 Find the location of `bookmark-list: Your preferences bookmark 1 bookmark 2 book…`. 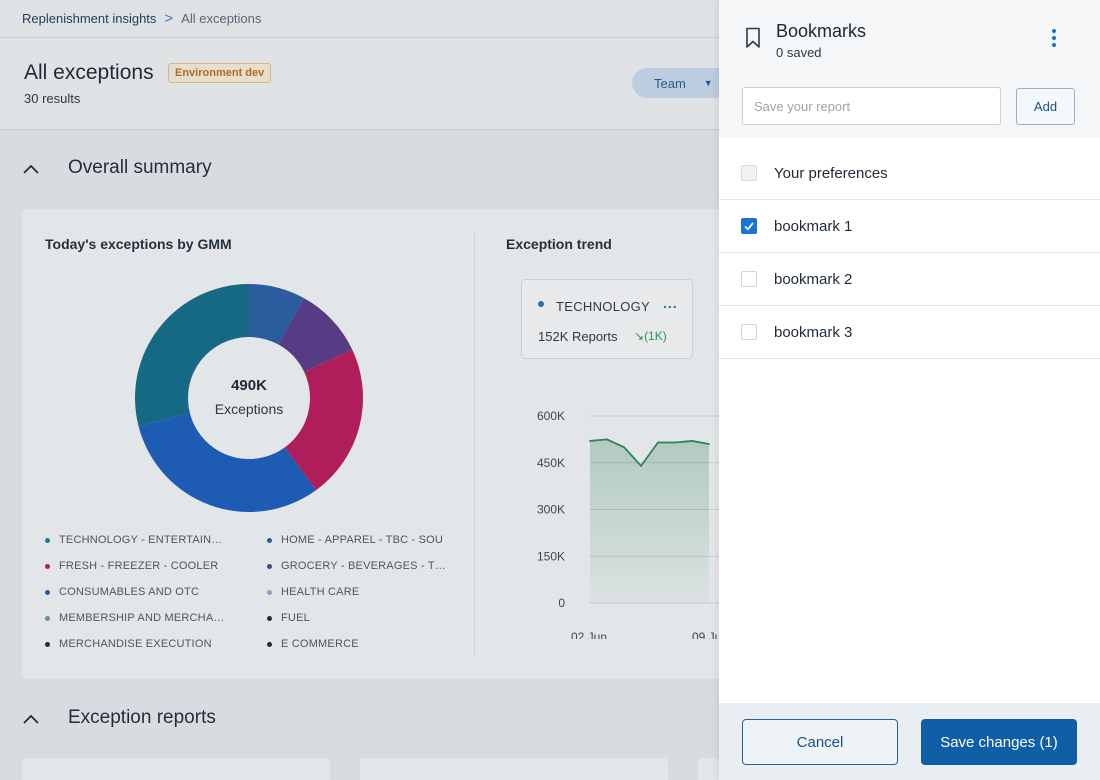

bookmark-list: Your preferences bookmark 1 bookmark 2 book… is located at coordinates (909, 253).